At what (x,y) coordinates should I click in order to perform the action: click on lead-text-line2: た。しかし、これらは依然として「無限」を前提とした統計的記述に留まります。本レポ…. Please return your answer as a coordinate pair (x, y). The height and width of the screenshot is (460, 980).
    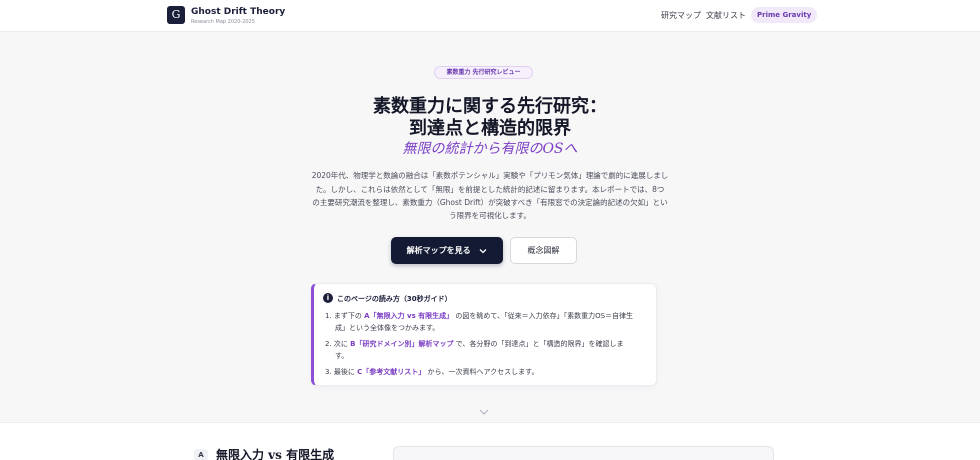
    Looking at the image, I should click on (490, 189).